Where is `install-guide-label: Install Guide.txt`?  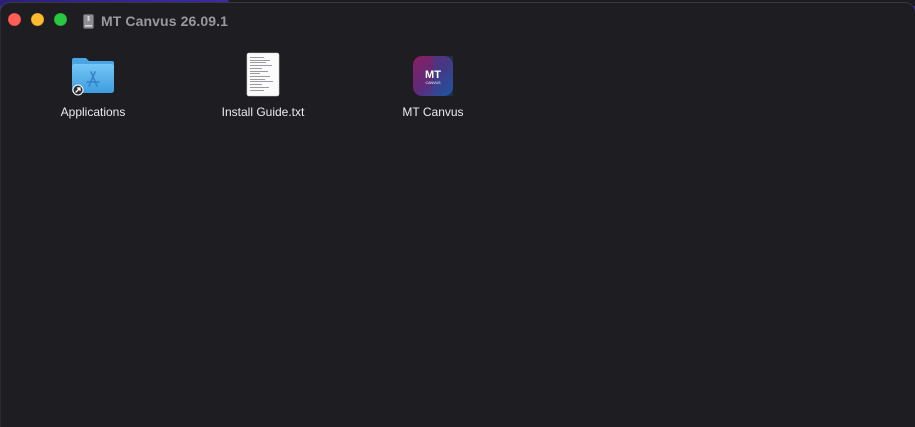 install-guide-label: Install Guide.txt is located at coordinates (263, 112).